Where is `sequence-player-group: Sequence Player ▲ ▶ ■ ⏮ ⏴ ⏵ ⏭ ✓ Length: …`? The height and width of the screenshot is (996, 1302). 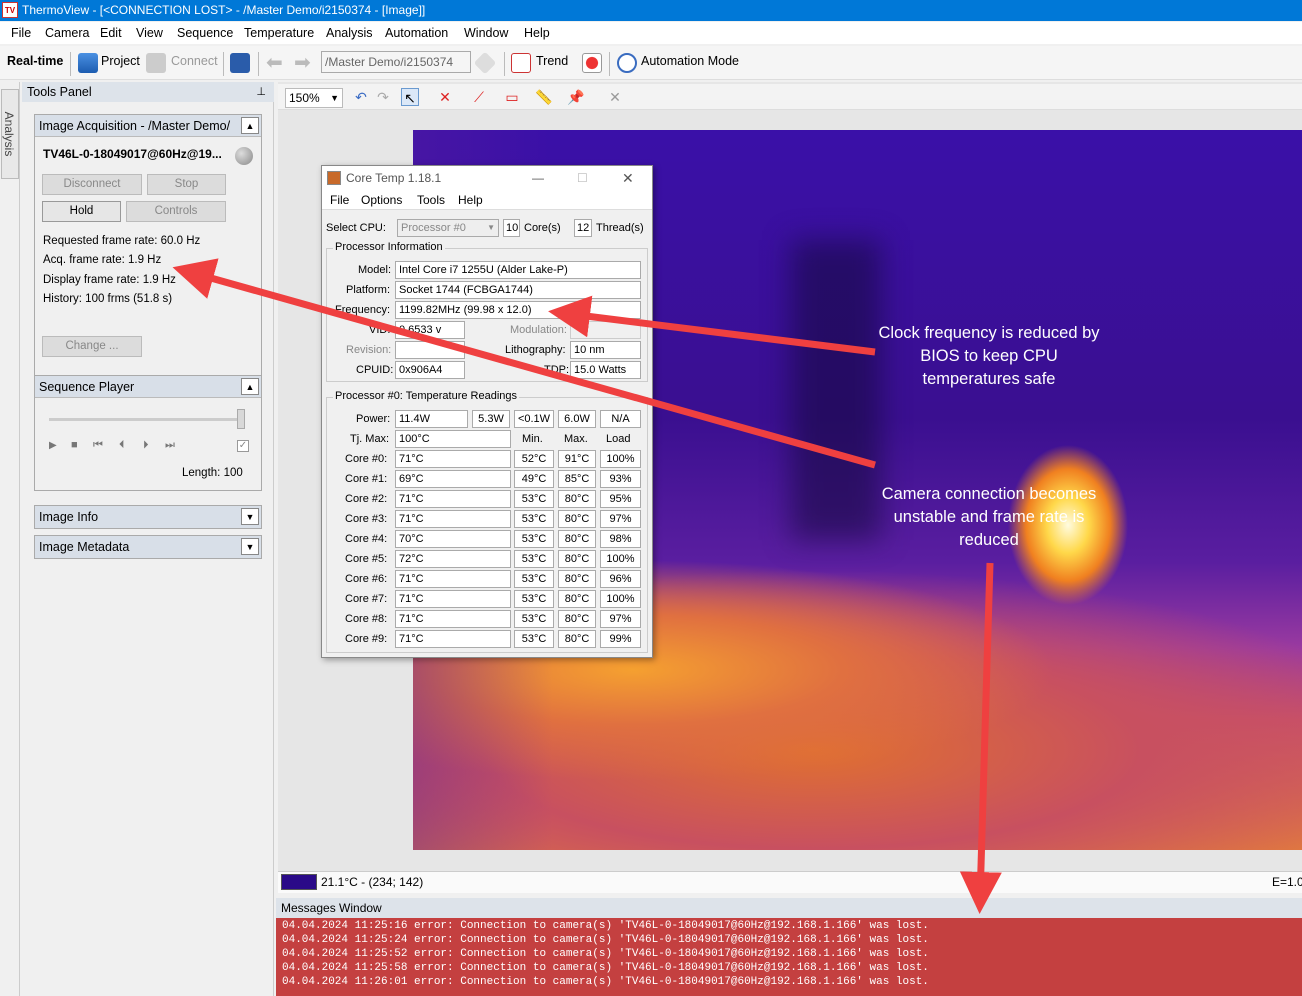 sequence-player-group: Sequence Player ▲ ▶ ■ ⏮ ⏴ ⏵ ⏭ ✓ Length: … is located at coordinates (148, 433).